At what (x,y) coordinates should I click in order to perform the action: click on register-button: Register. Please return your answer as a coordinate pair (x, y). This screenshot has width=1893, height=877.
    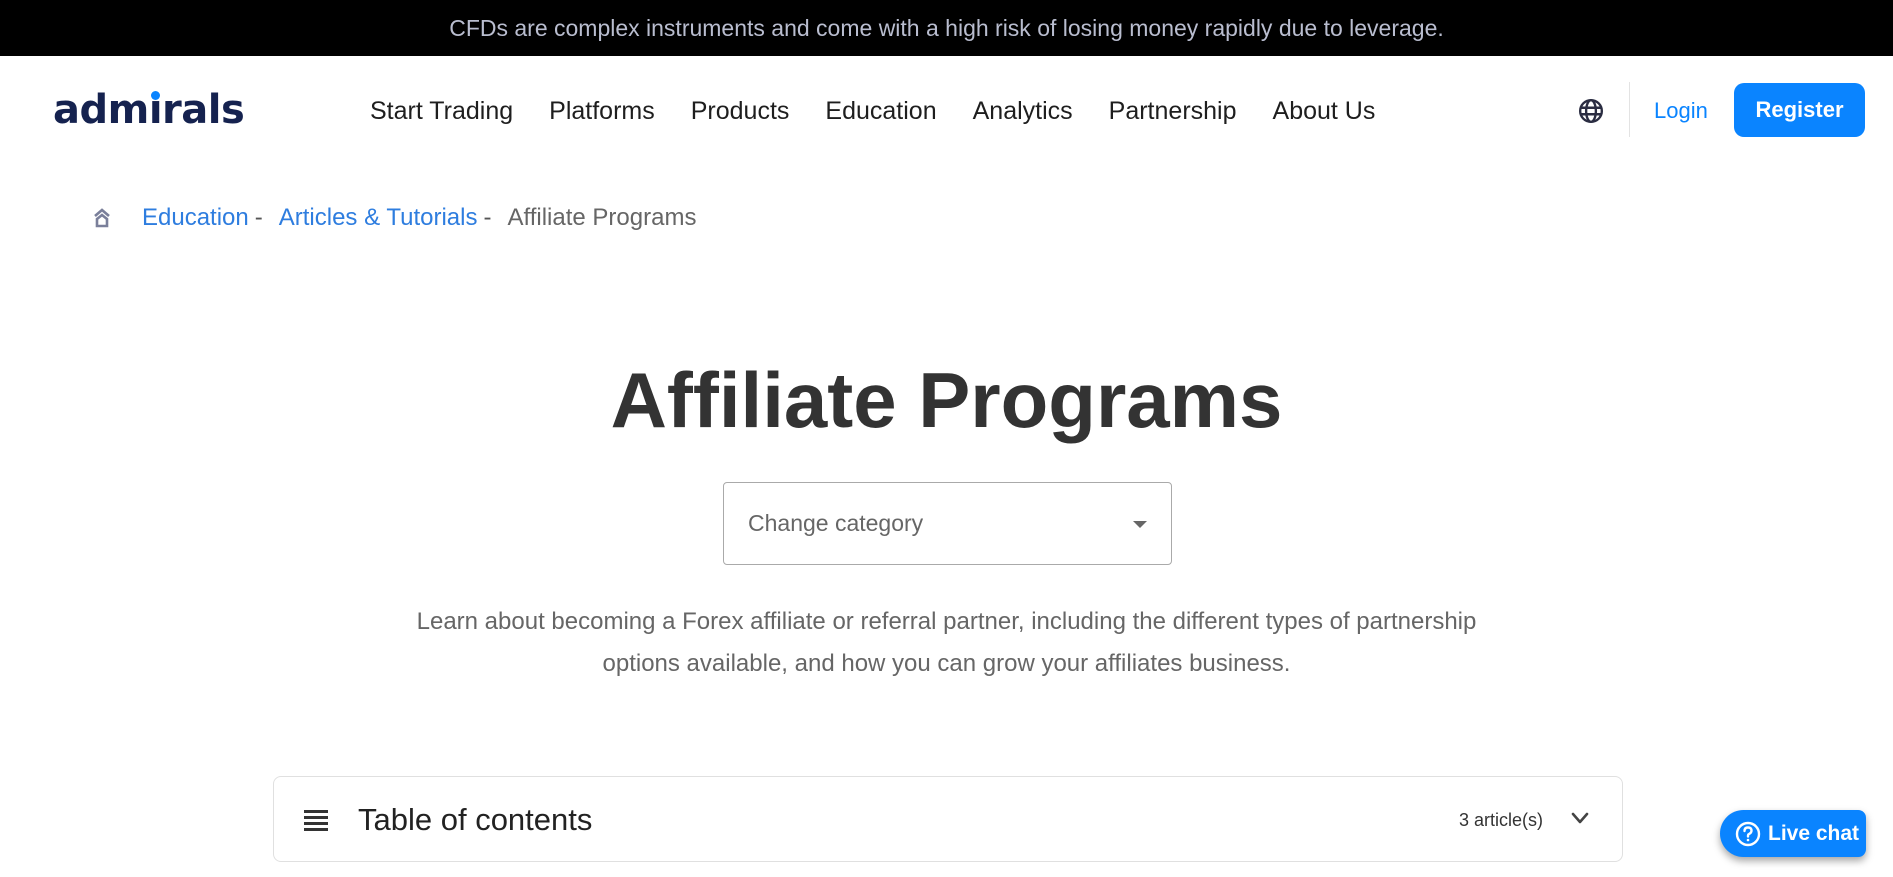
    Looking at the image, I should click on (1799, 110).